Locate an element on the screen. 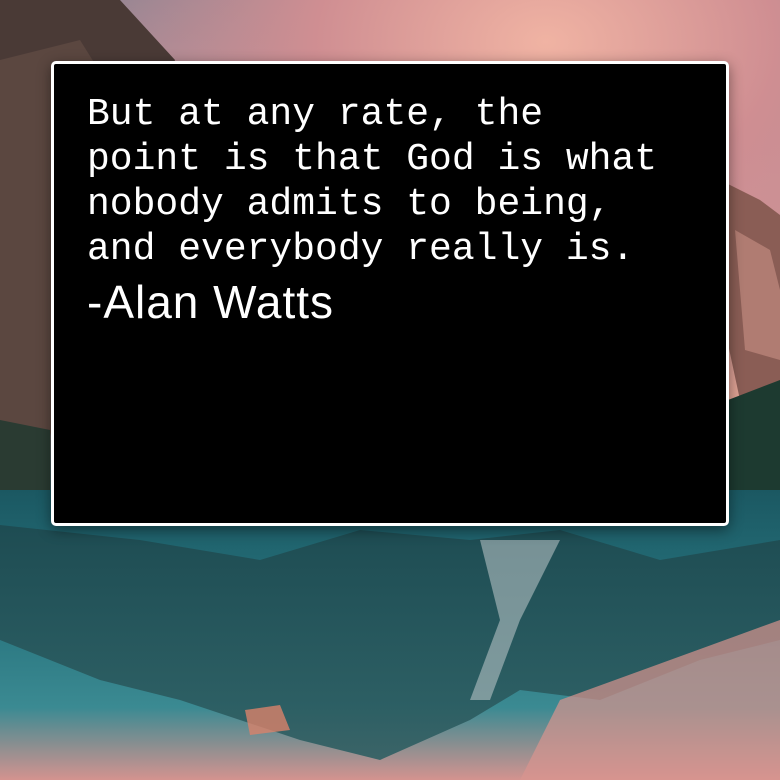 The height and width of the screenshot is (780, 780). left-trees is located at coordinates (25, 457).